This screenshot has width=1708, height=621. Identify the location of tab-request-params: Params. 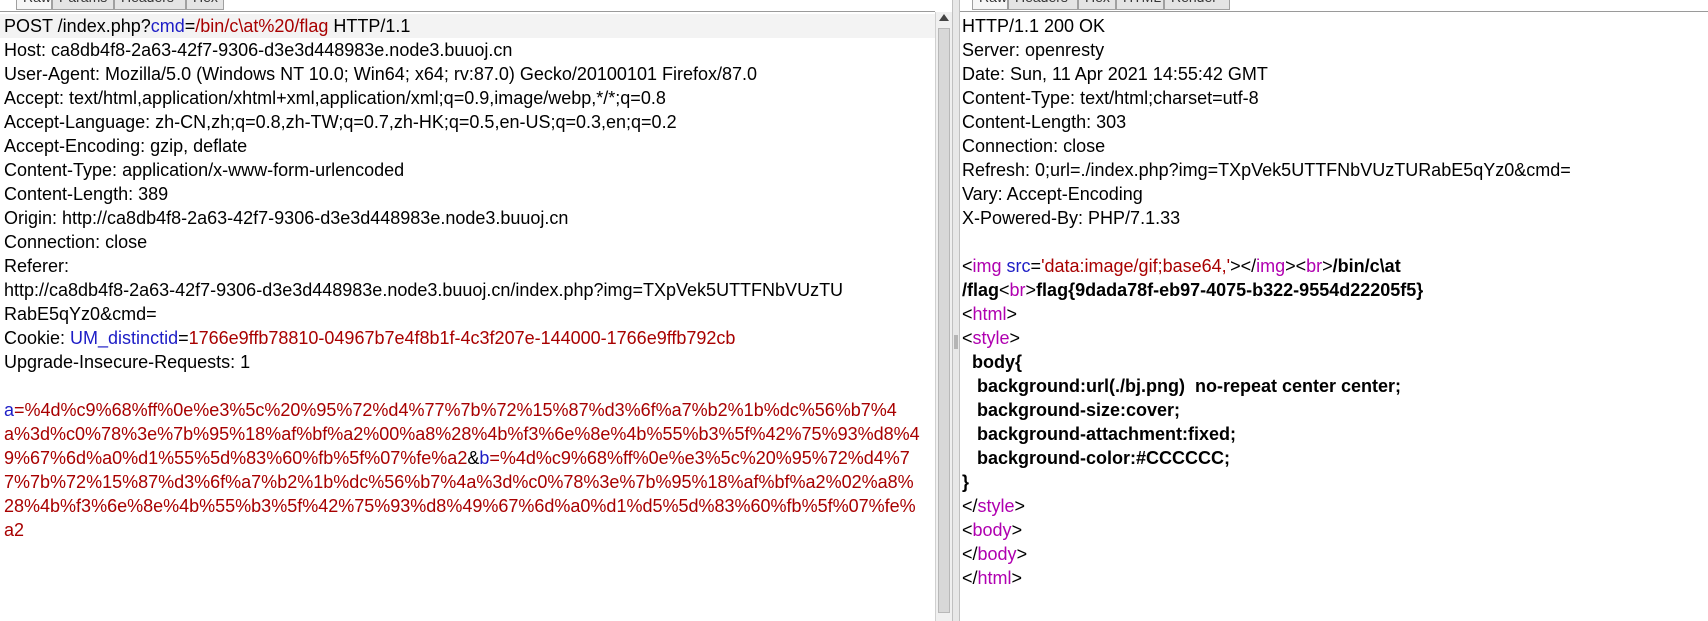
(83, 5).